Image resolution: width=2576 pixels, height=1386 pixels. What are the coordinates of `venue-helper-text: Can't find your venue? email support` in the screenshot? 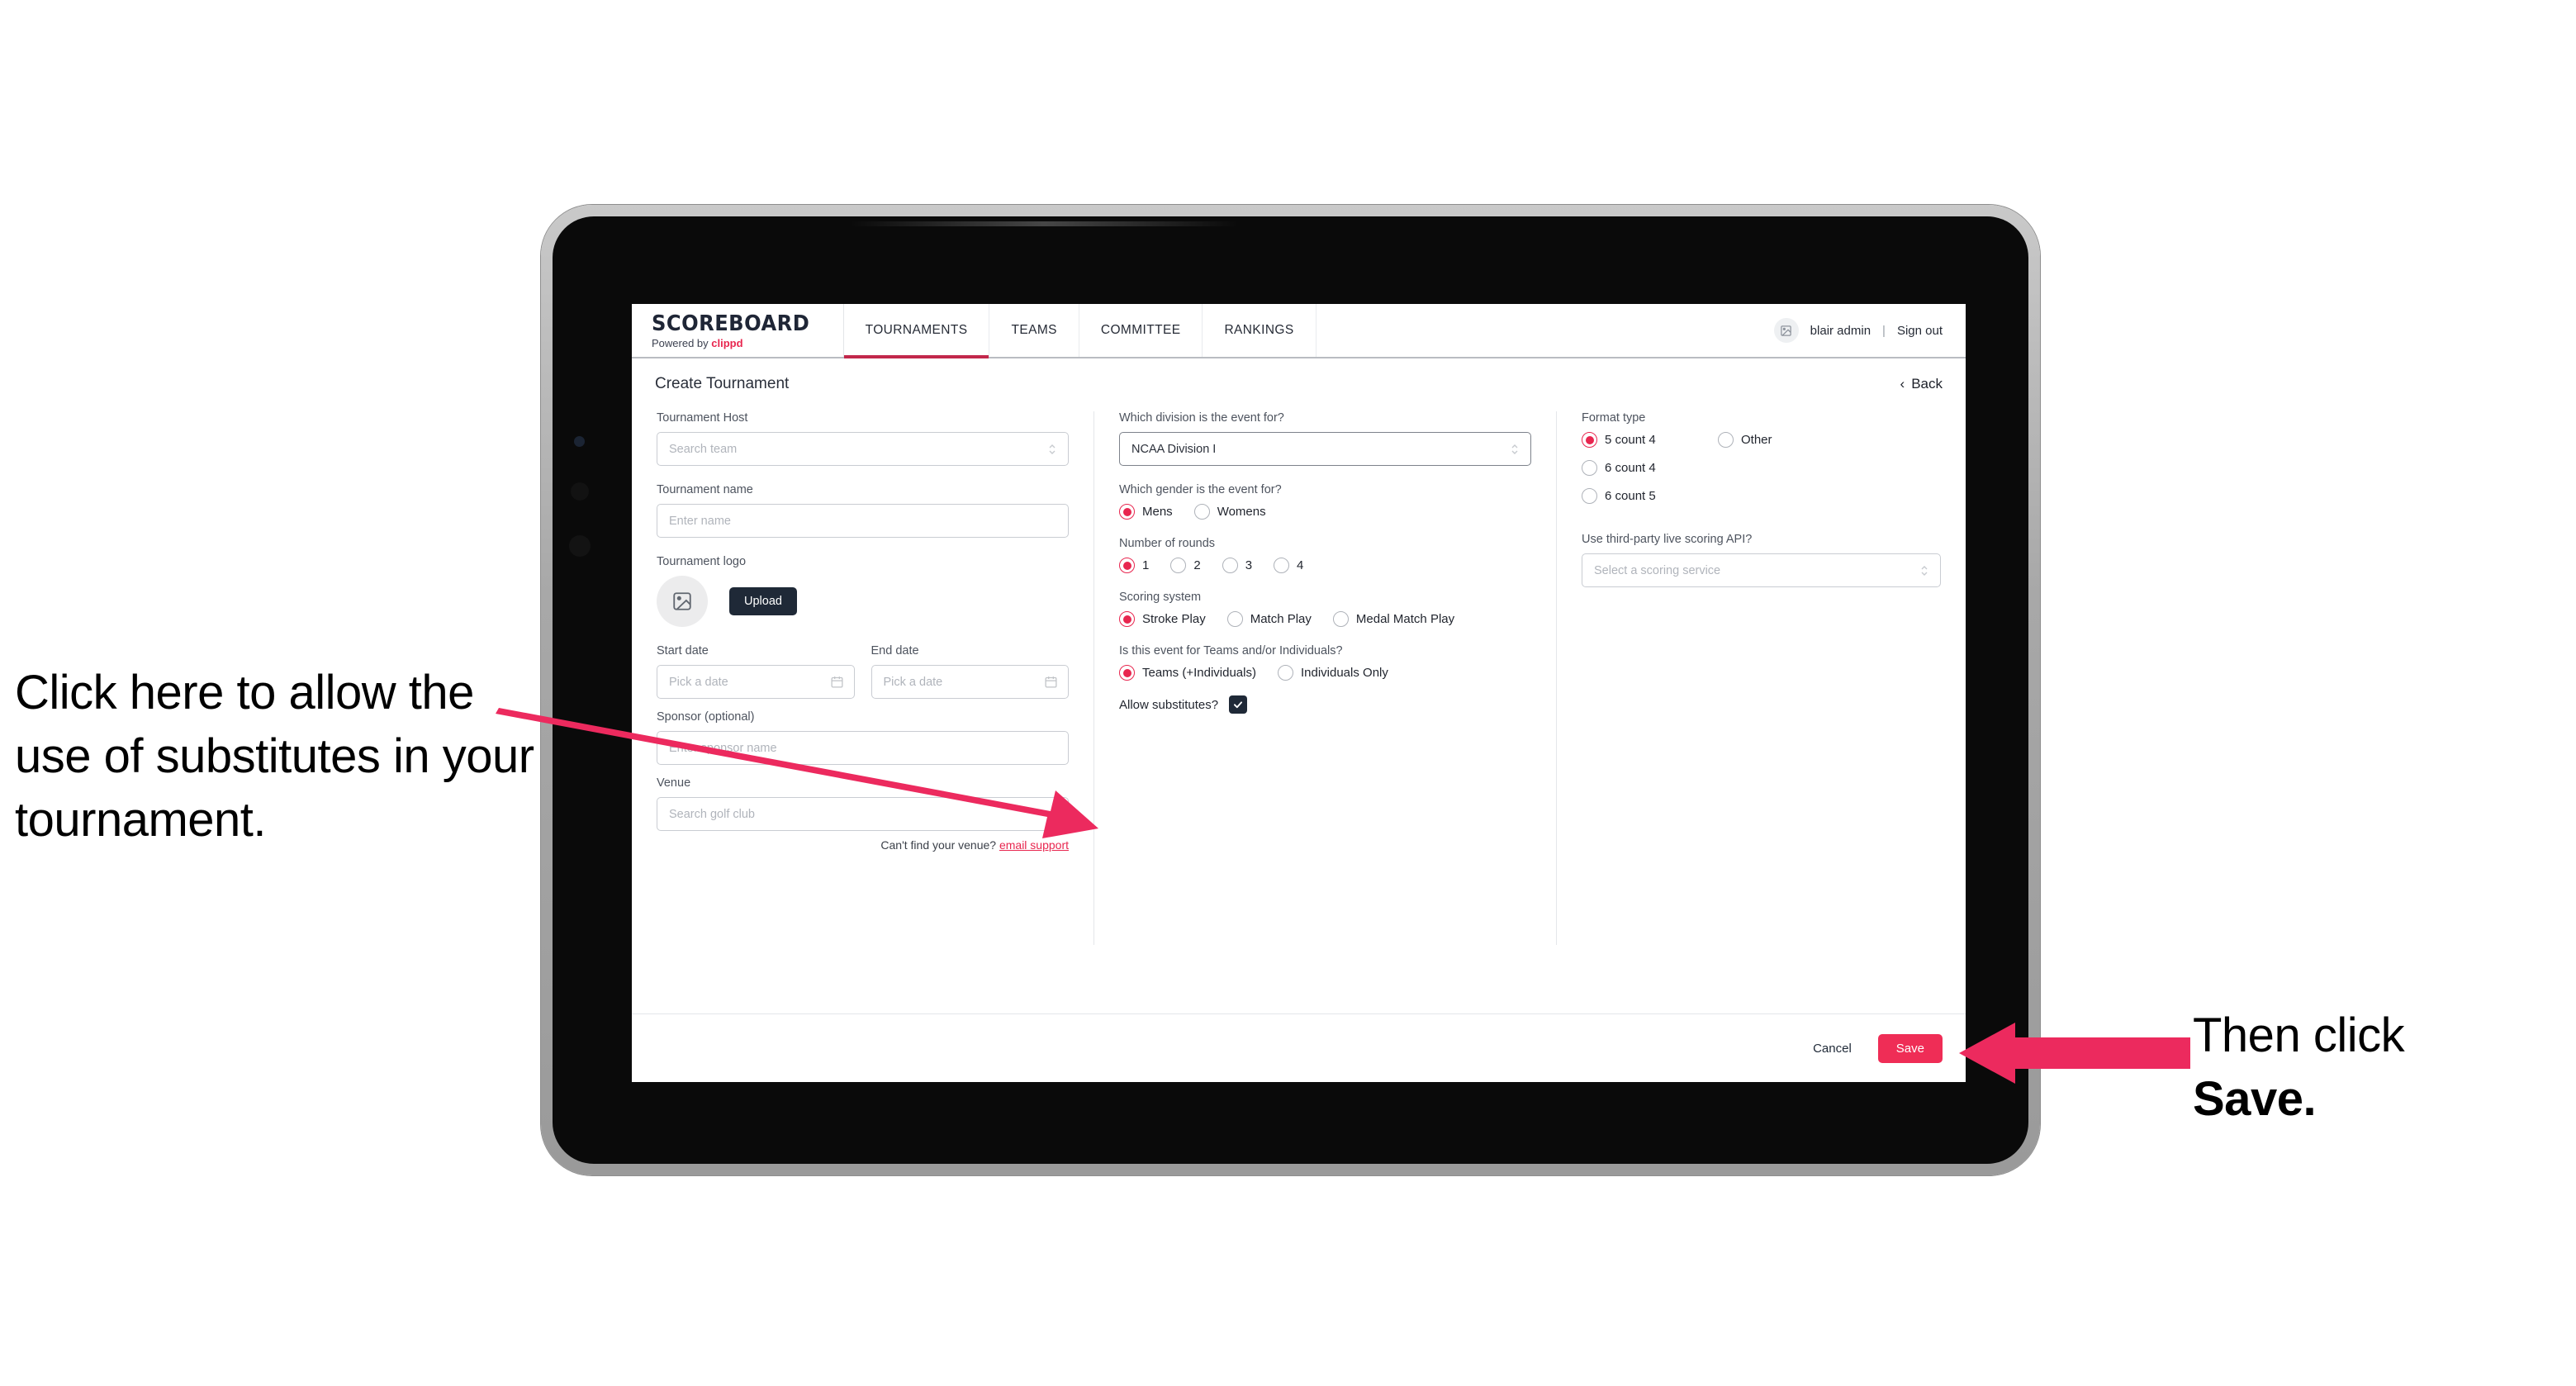 It's located at (863, 845).